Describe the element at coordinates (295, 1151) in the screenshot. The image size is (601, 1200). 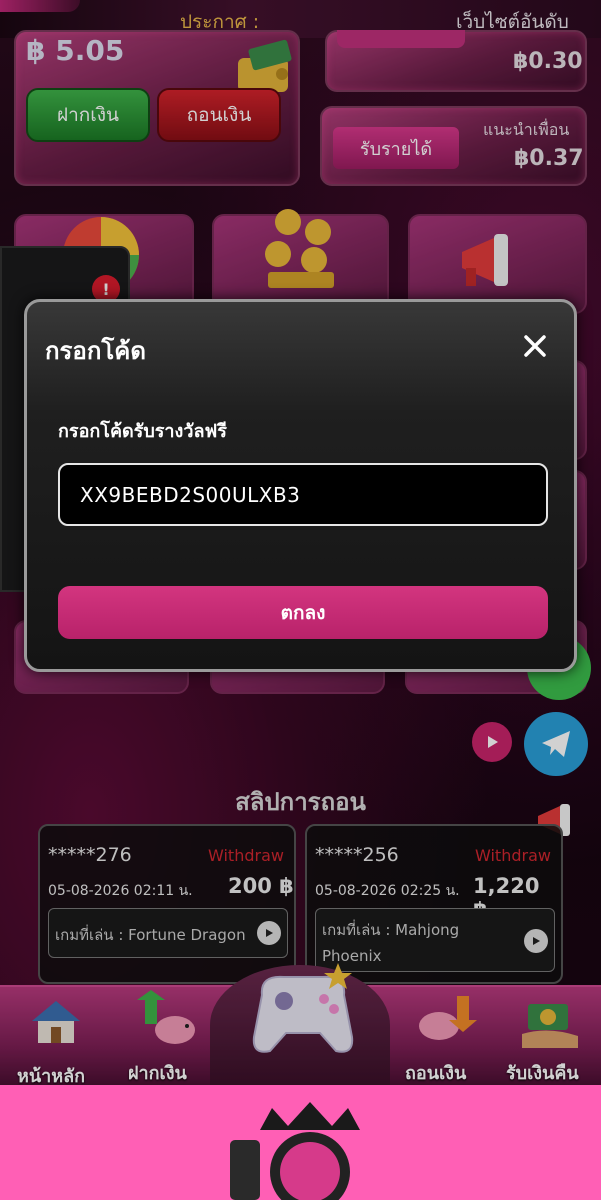
I see `brand-mascot-logo` at that location.